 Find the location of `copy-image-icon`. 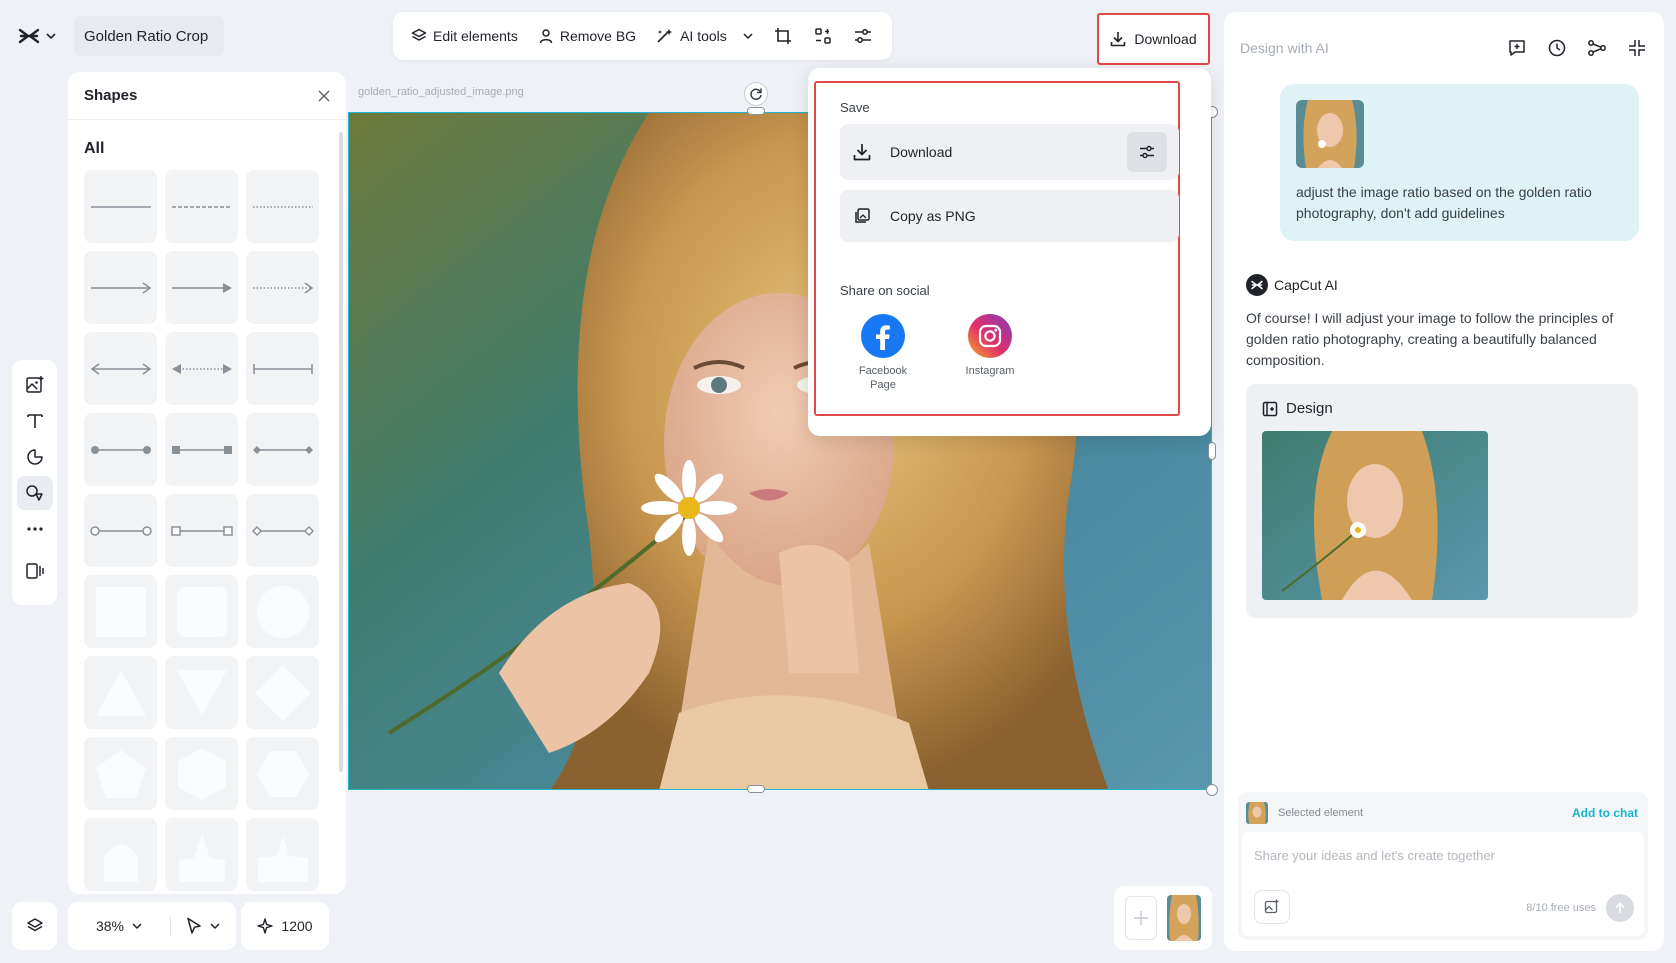

copy-image-icon is located at coordinates (862, 216).